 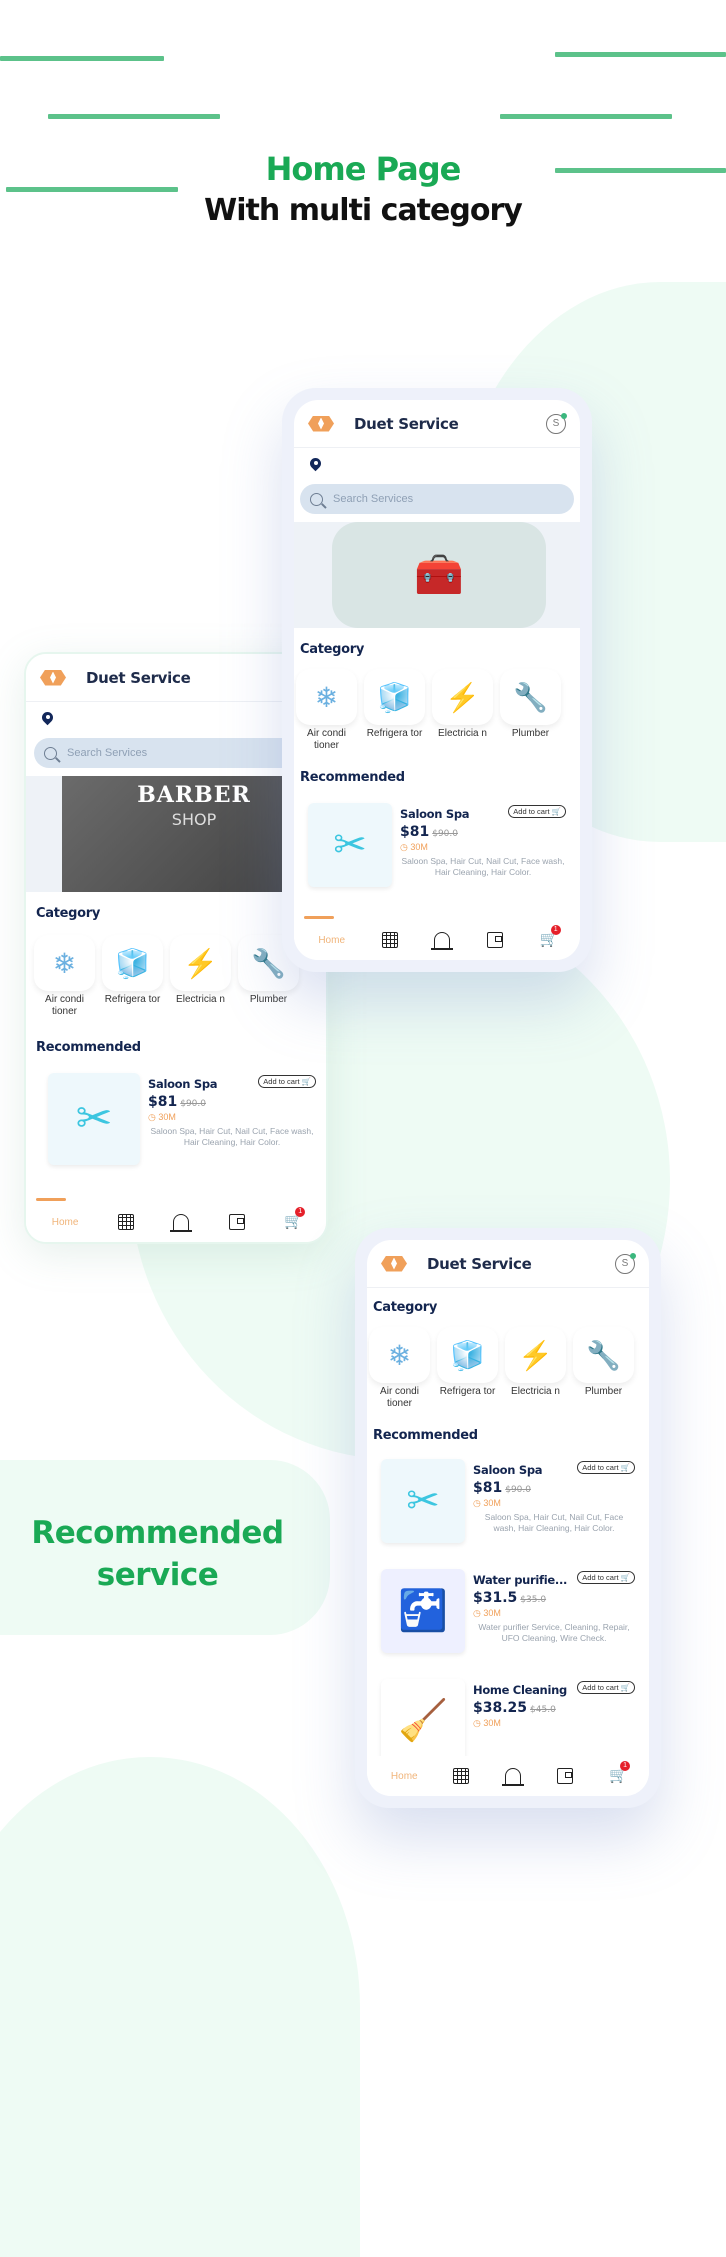 I want to click on side-caption-line-2: service, so click(x=157, y=1575).